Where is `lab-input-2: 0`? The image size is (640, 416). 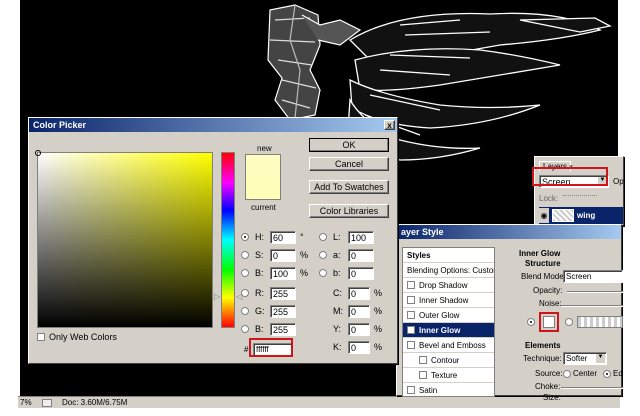
lab-input-2: 0 is located at coordinates (361, 273).